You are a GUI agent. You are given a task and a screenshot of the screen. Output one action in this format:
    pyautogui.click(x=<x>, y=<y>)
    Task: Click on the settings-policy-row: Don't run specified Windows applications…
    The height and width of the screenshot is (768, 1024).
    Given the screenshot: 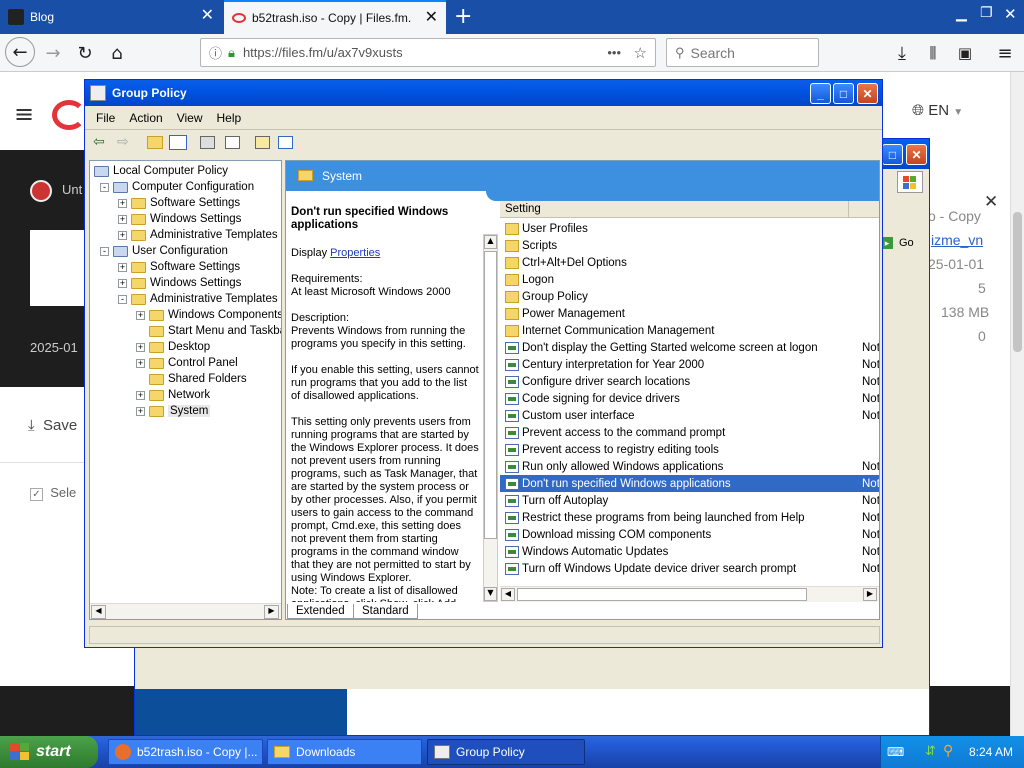 What is the action you would take?
    pyautogui.click(x=689, y=483)
    